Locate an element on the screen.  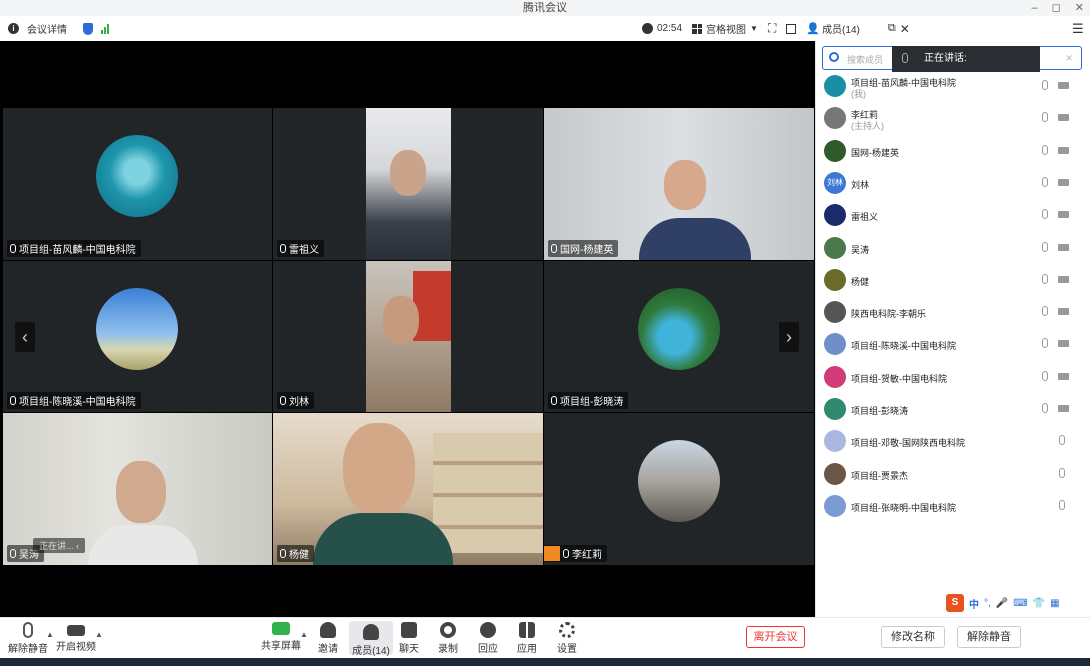
next-page-button: › is located at coordinates (789, 337).